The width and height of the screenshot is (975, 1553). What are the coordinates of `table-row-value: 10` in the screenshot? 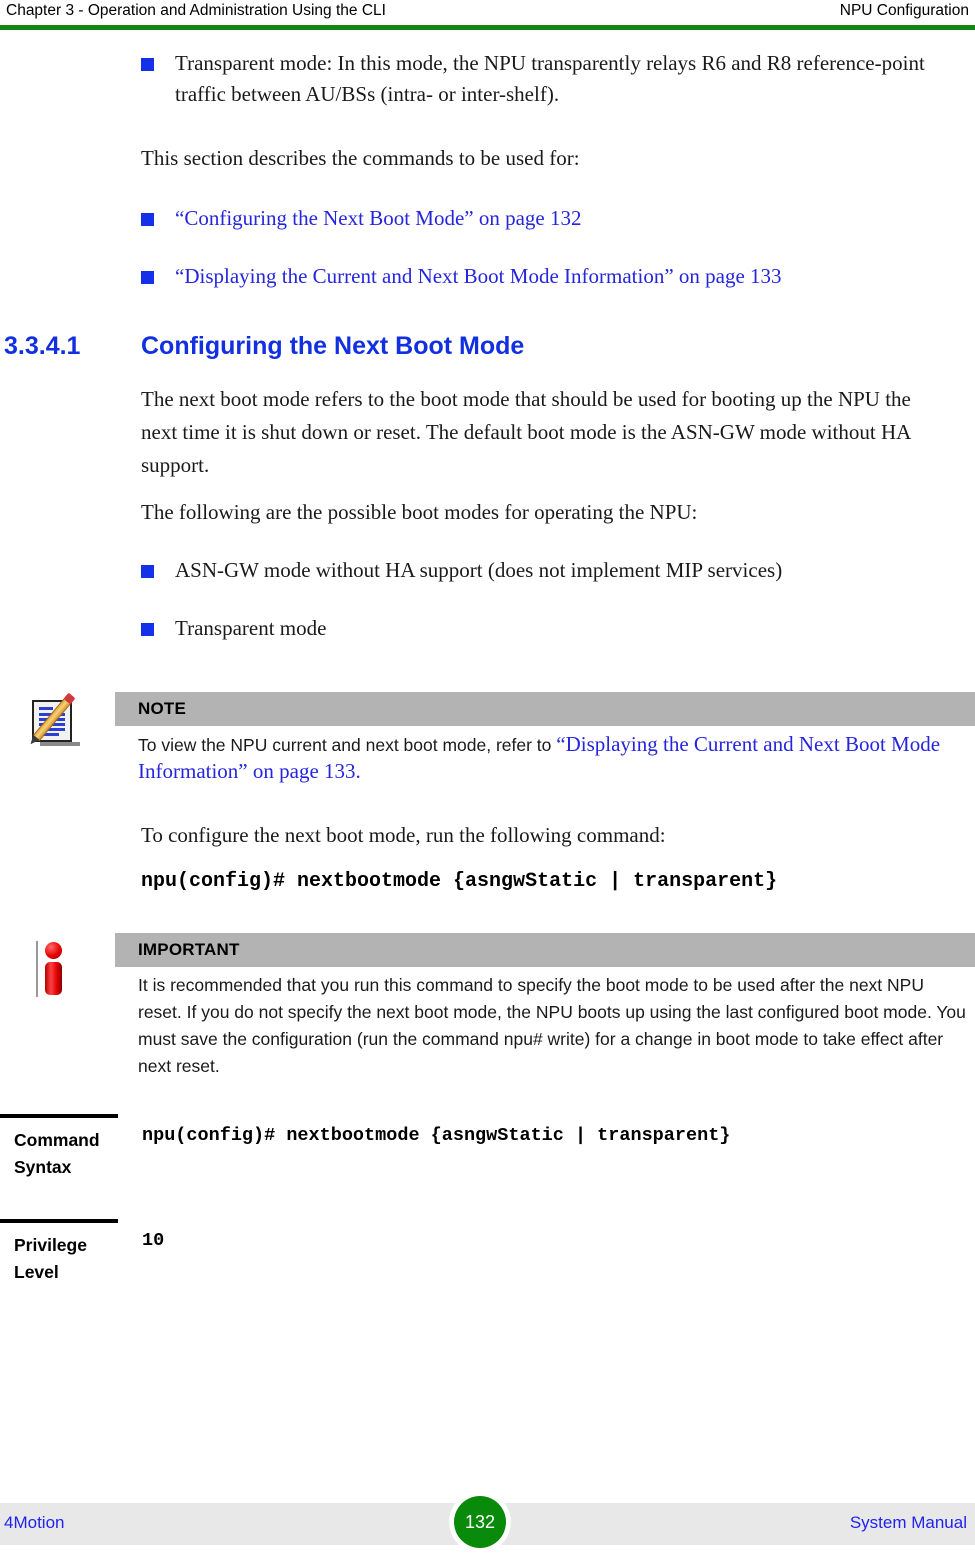 It's located at (153, 1240).